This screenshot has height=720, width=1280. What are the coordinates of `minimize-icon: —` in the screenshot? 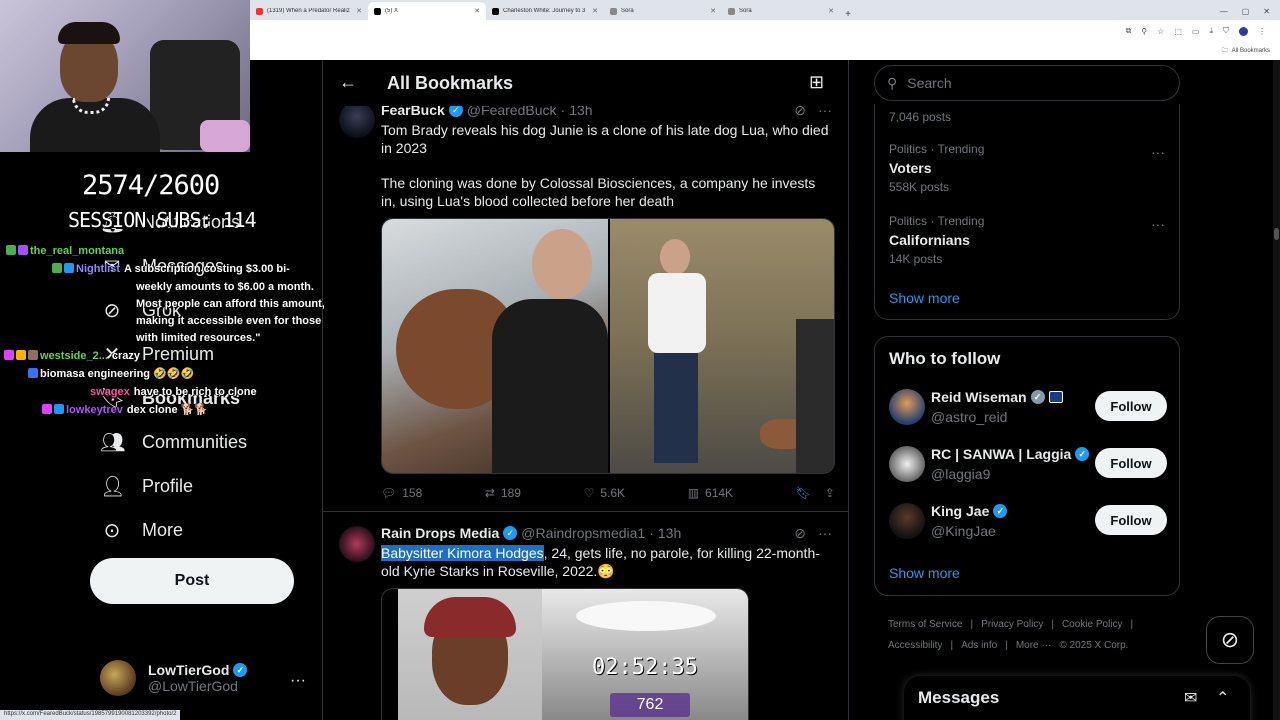 It's located at (1224, 11).